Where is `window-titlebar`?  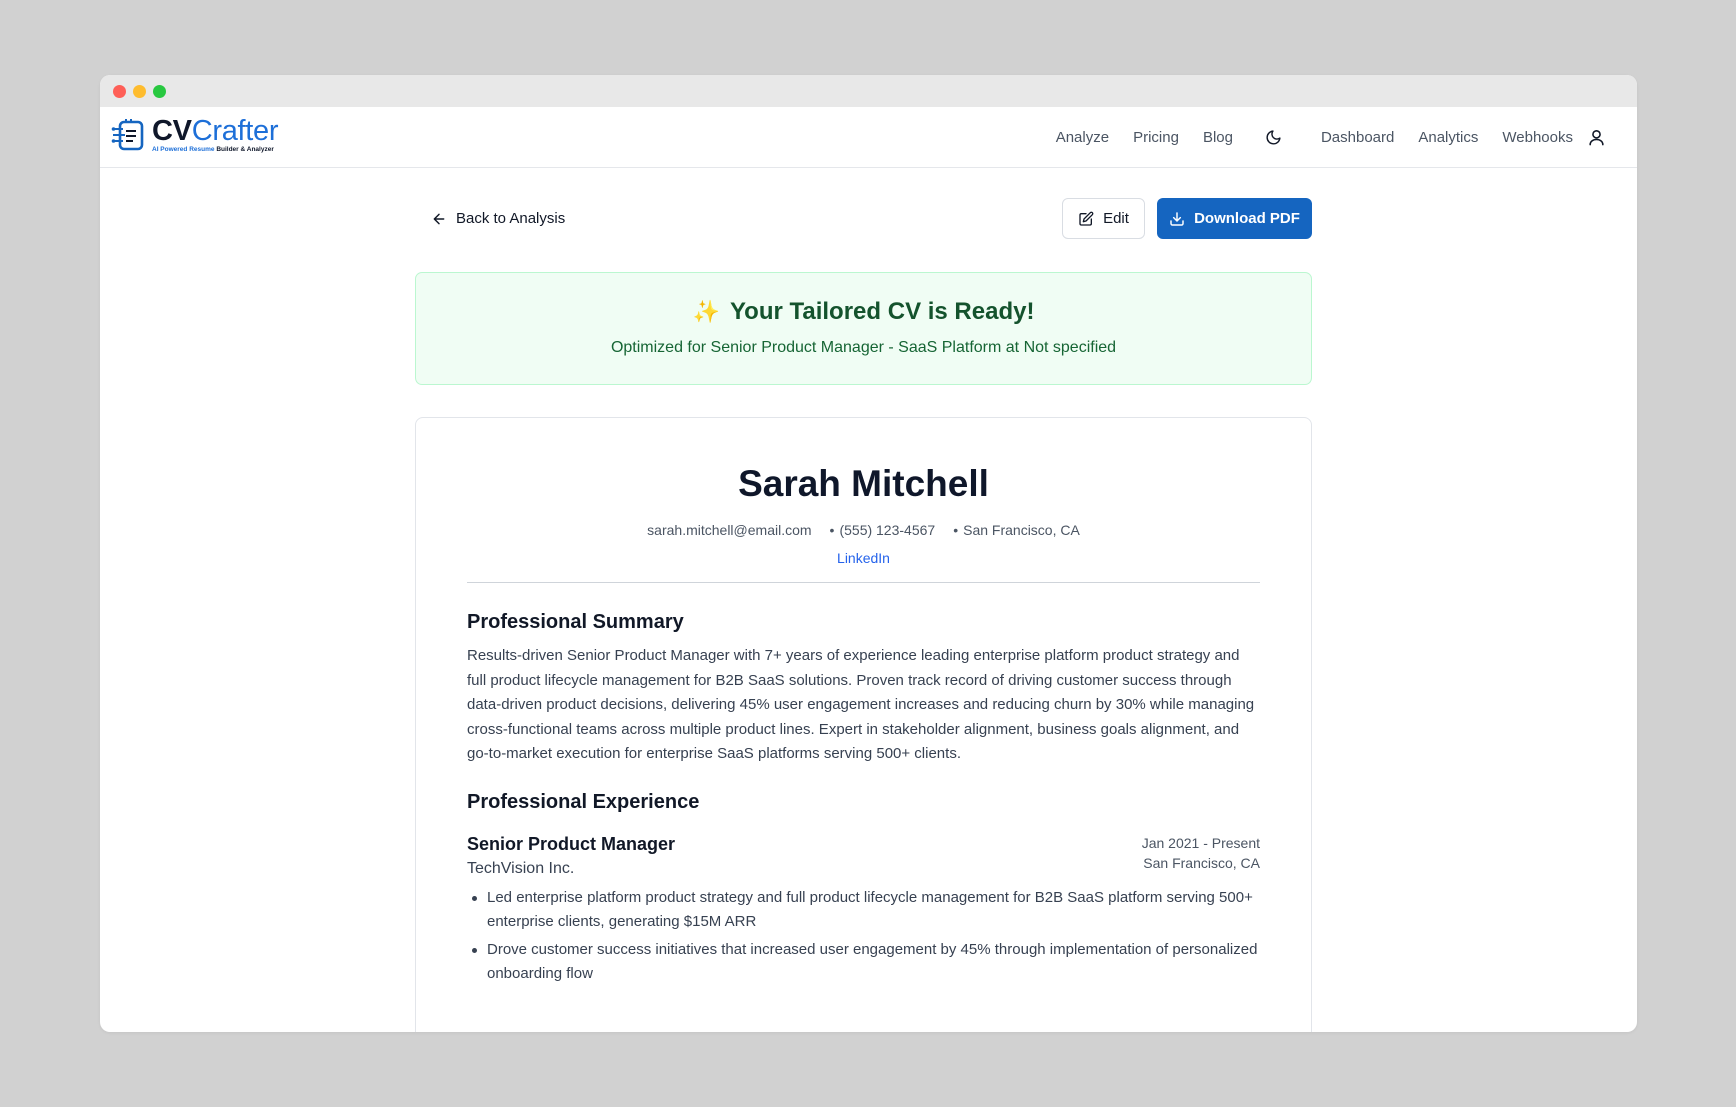 window-titlebar is located at coordinates (868, 91).